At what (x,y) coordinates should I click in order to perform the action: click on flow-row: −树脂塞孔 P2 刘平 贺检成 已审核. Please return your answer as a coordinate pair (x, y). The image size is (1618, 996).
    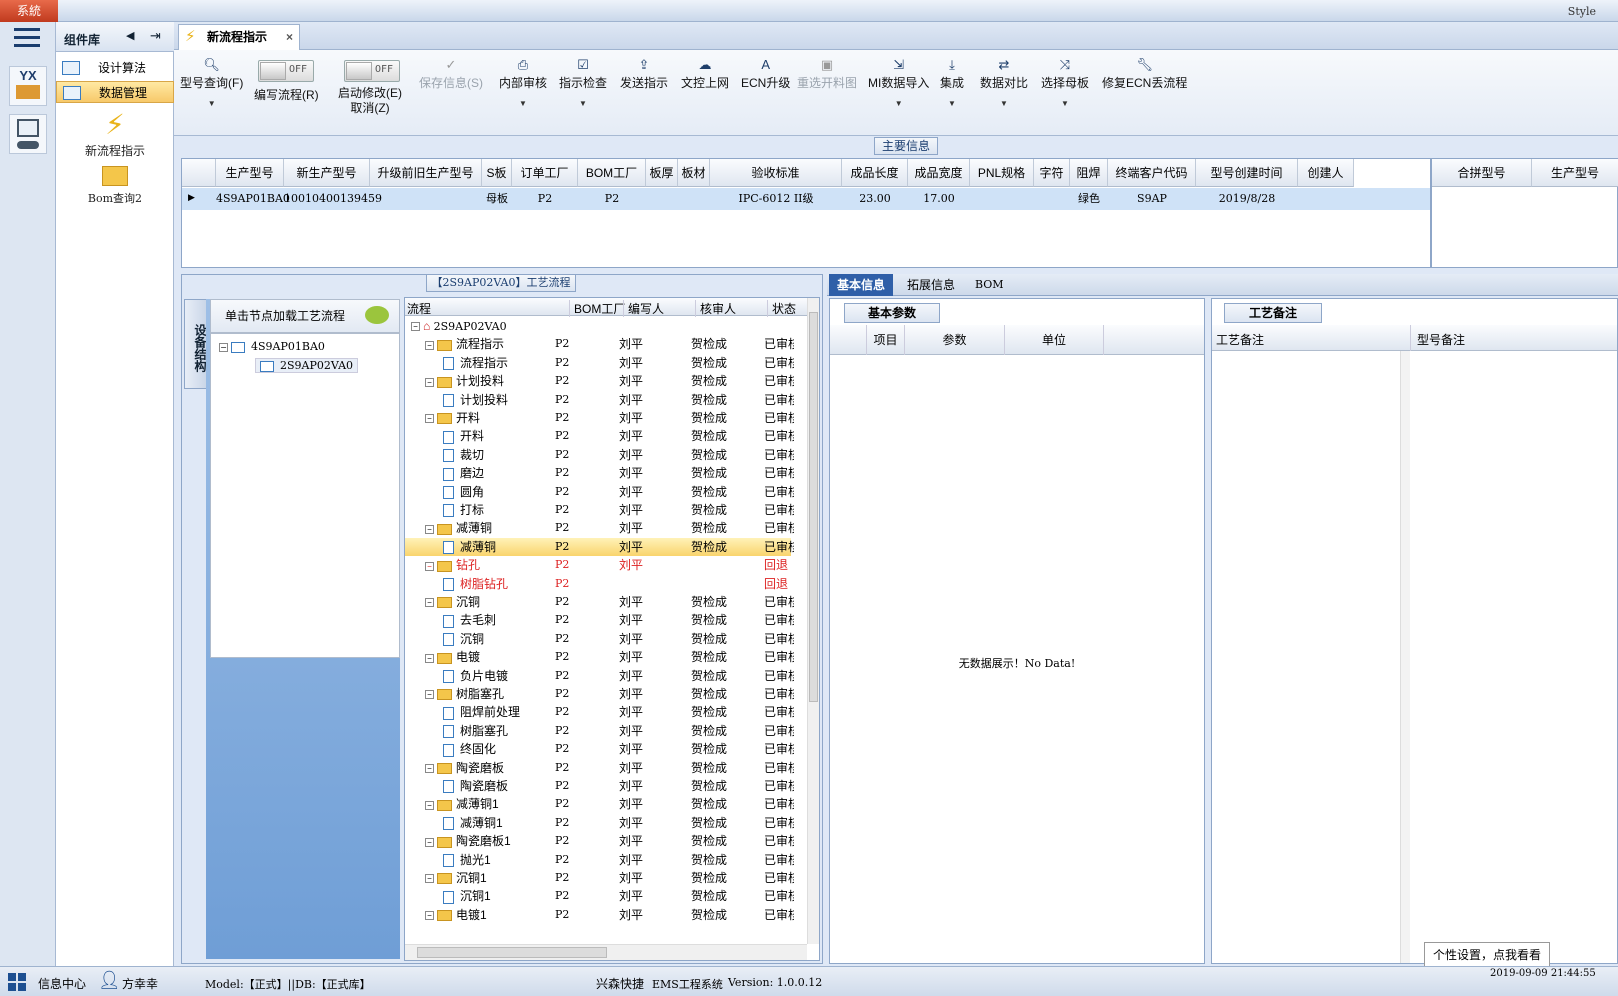
    Looking at the image, I should click on (599, 694).